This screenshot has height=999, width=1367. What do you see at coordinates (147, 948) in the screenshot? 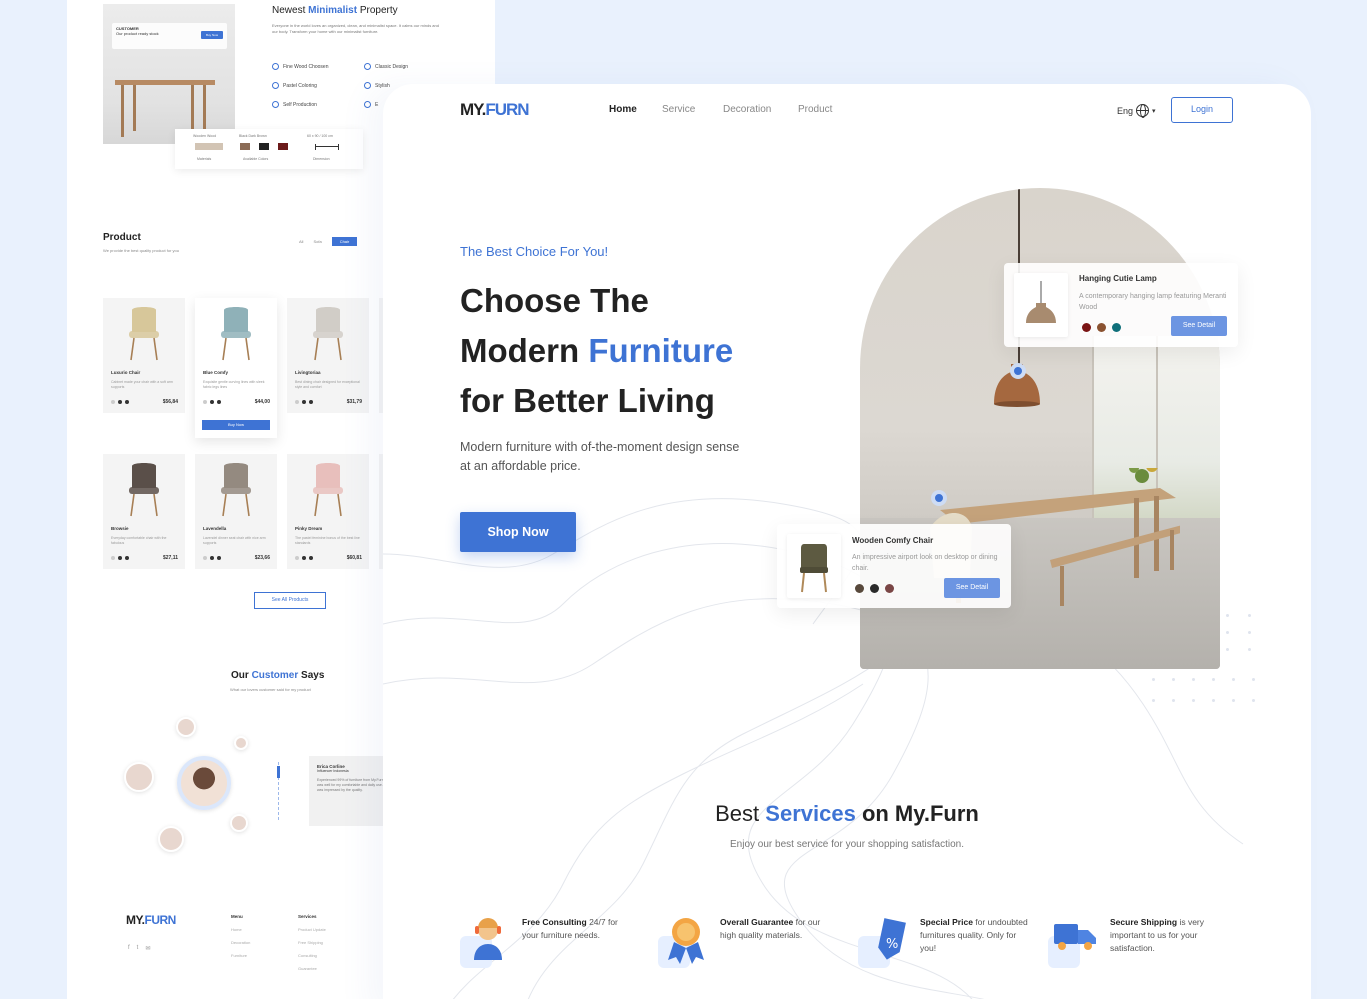
I see `mail-icon: ✉` at bounding box center [147, 948].